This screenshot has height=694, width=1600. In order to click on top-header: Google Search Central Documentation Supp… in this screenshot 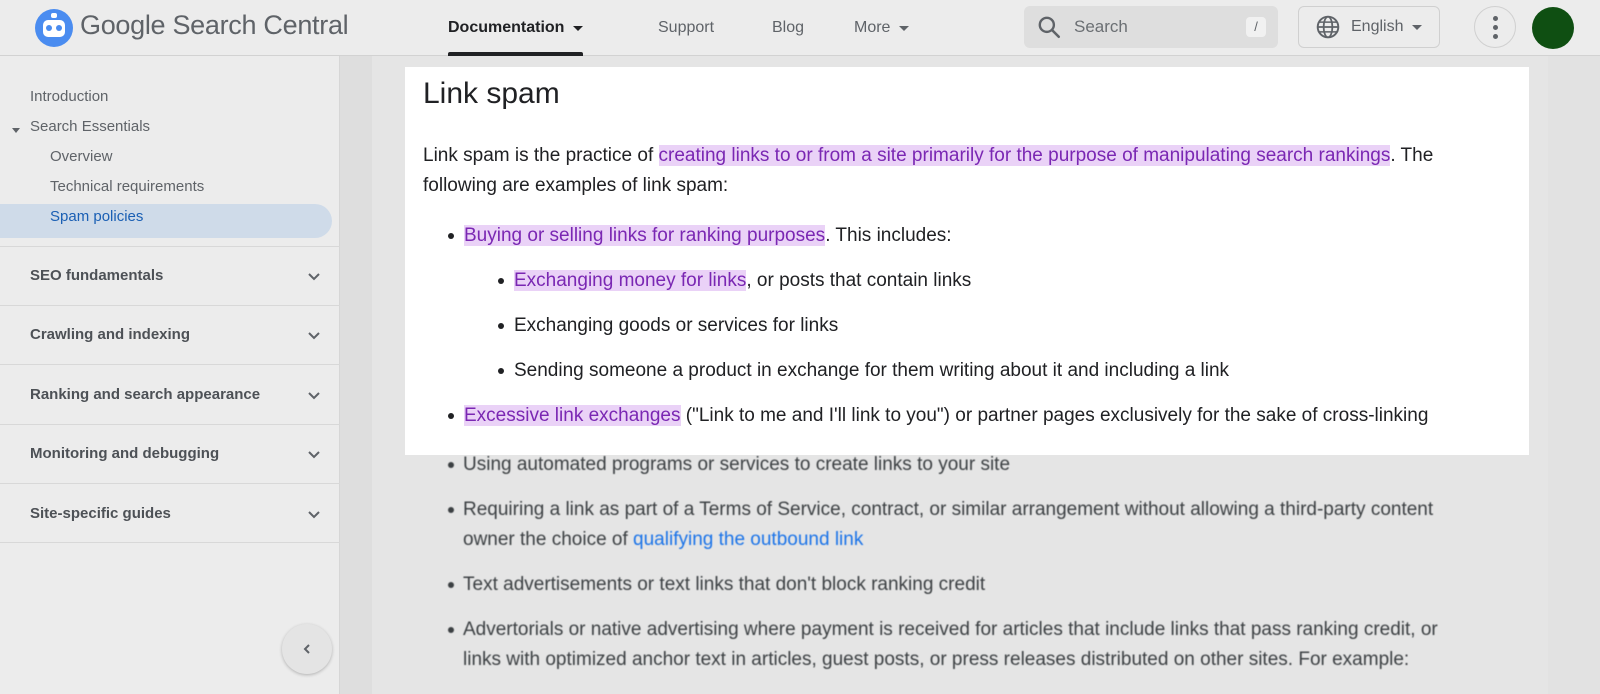, I will do `click(800, 28)`.